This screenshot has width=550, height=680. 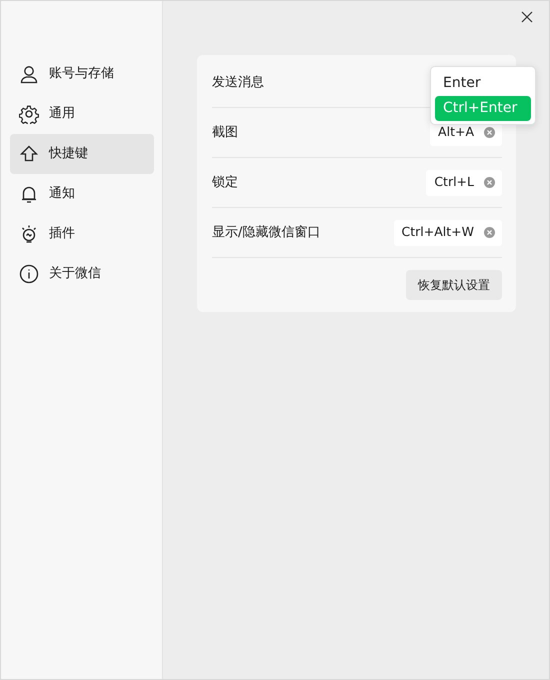 What do you see at coordinates (82, 154) in the screenshot?
I see `sidebar-item: 快捷键` at bounding box center [82, 154].